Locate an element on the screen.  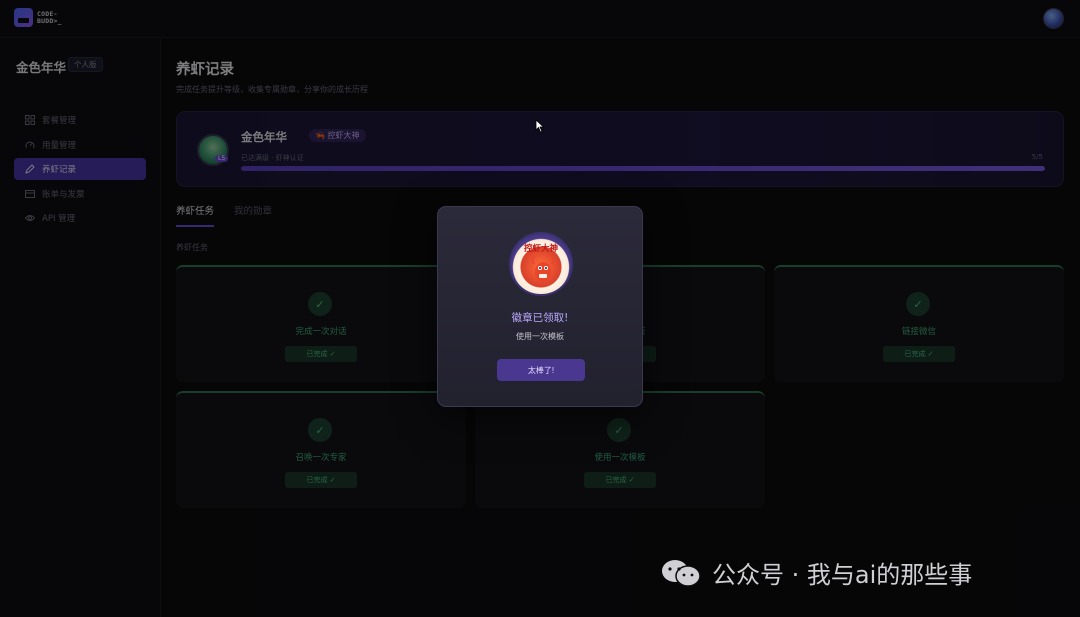
modal-title: 徽章已领取! is located at coordinates (540, 318).